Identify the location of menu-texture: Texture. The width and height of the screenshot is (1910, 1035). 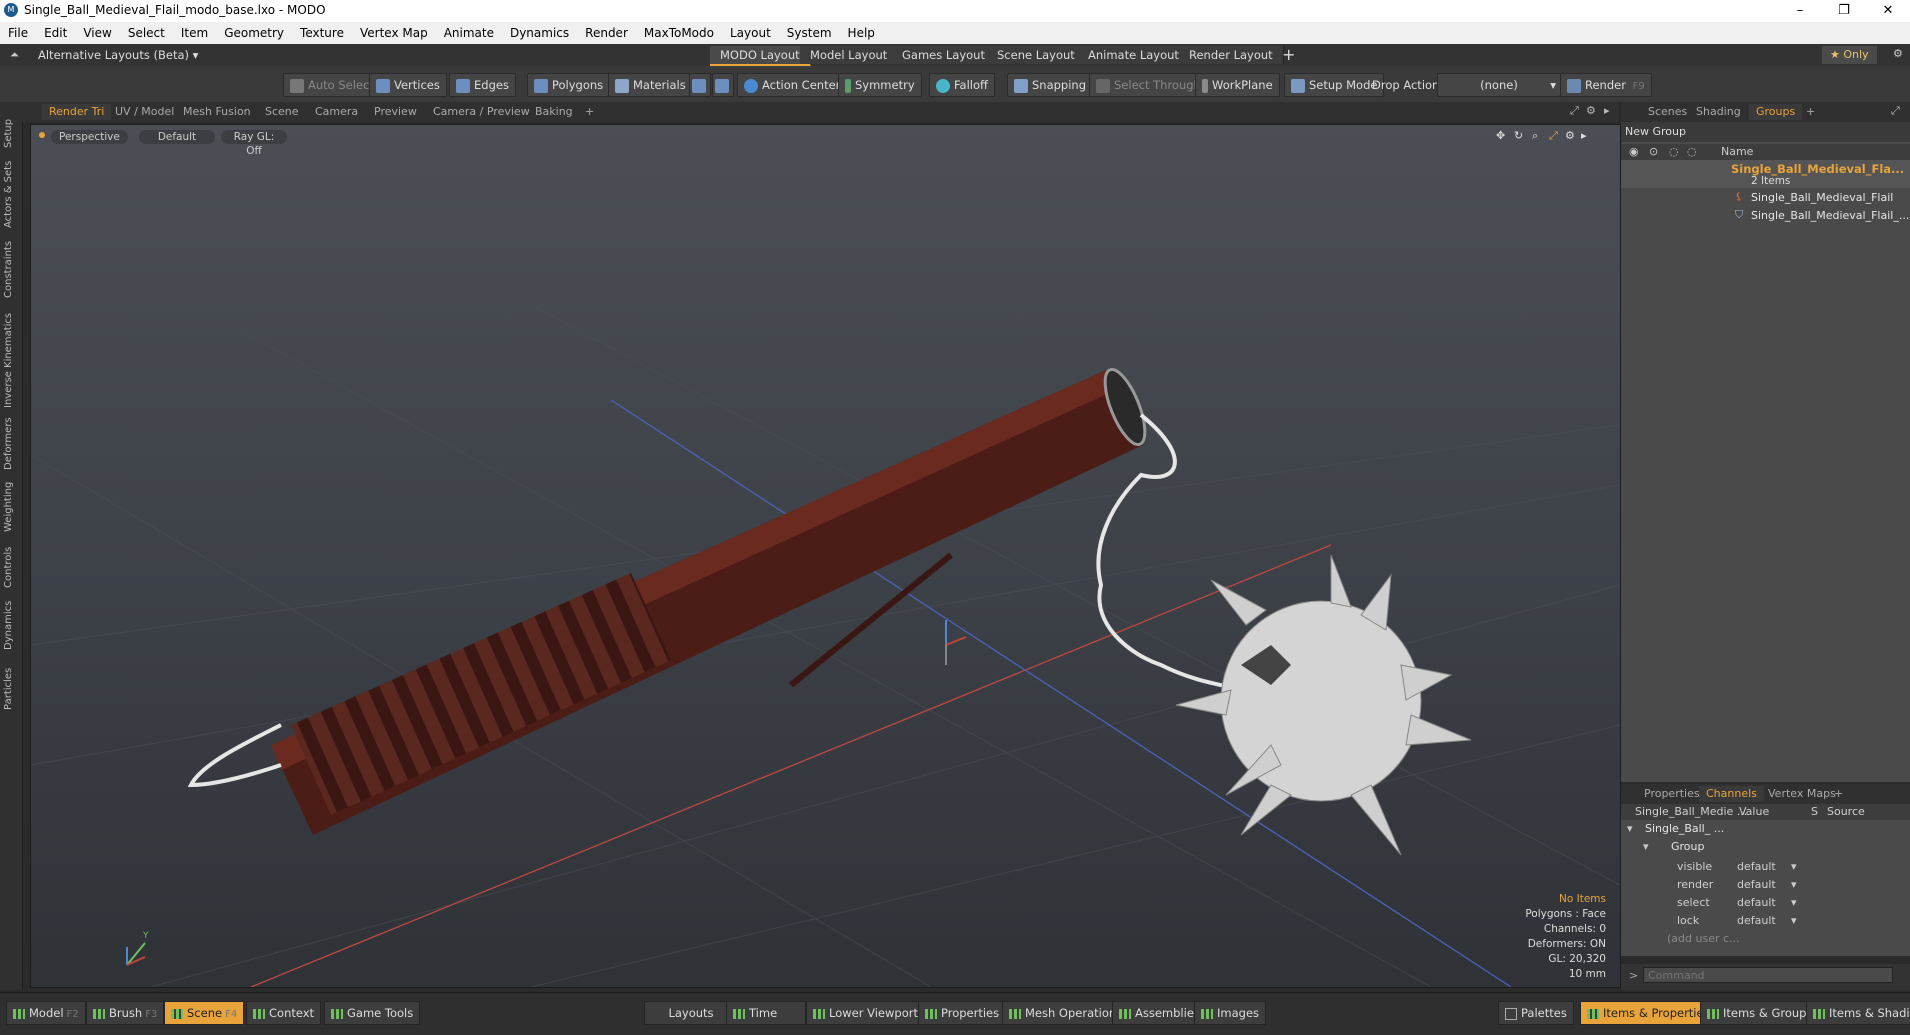
(322, 33).